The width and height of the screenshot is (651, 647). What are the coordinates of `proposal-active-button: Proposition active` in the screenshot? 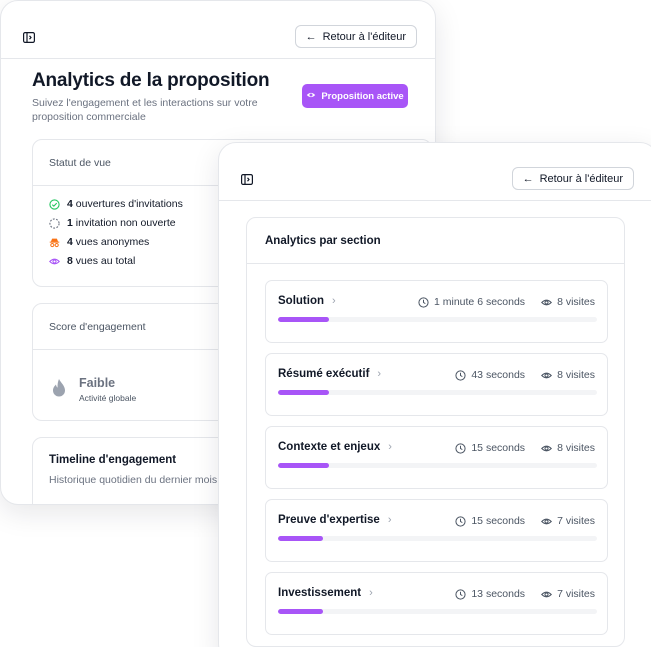 It's located at (355, 96).